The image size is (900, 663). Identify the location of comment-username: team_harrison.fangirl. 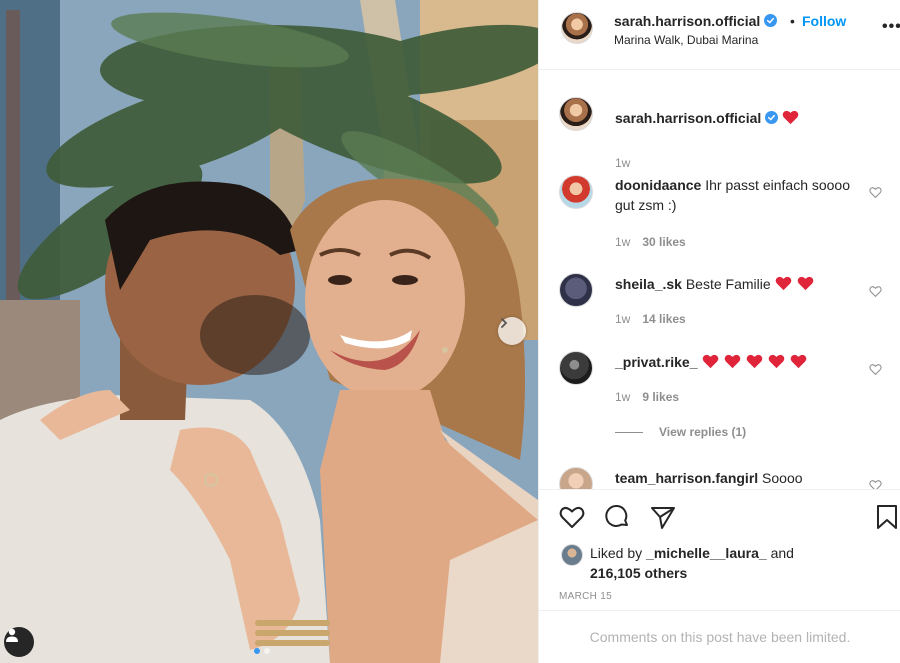
(686, 478).